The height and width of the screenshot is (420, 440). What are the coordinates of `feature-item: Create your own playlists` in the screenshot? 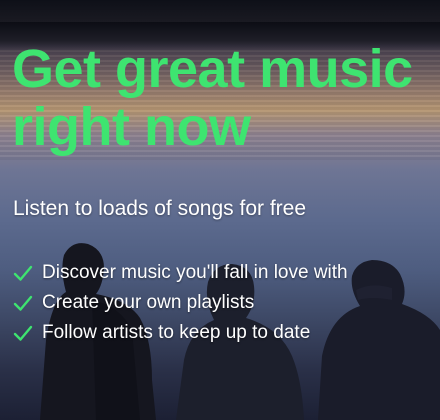 It's located at (180, 303).